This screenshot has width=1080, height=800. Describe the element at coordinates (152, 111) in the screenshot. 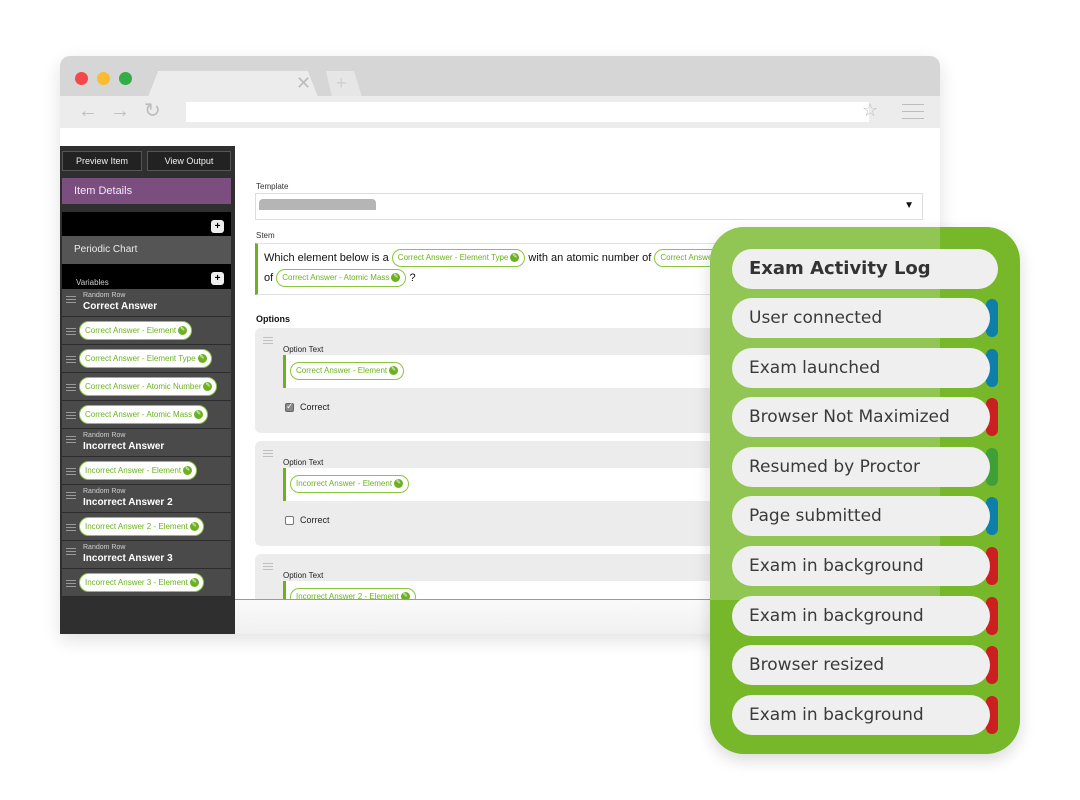

I see `reload-icon: ↻` at that location.